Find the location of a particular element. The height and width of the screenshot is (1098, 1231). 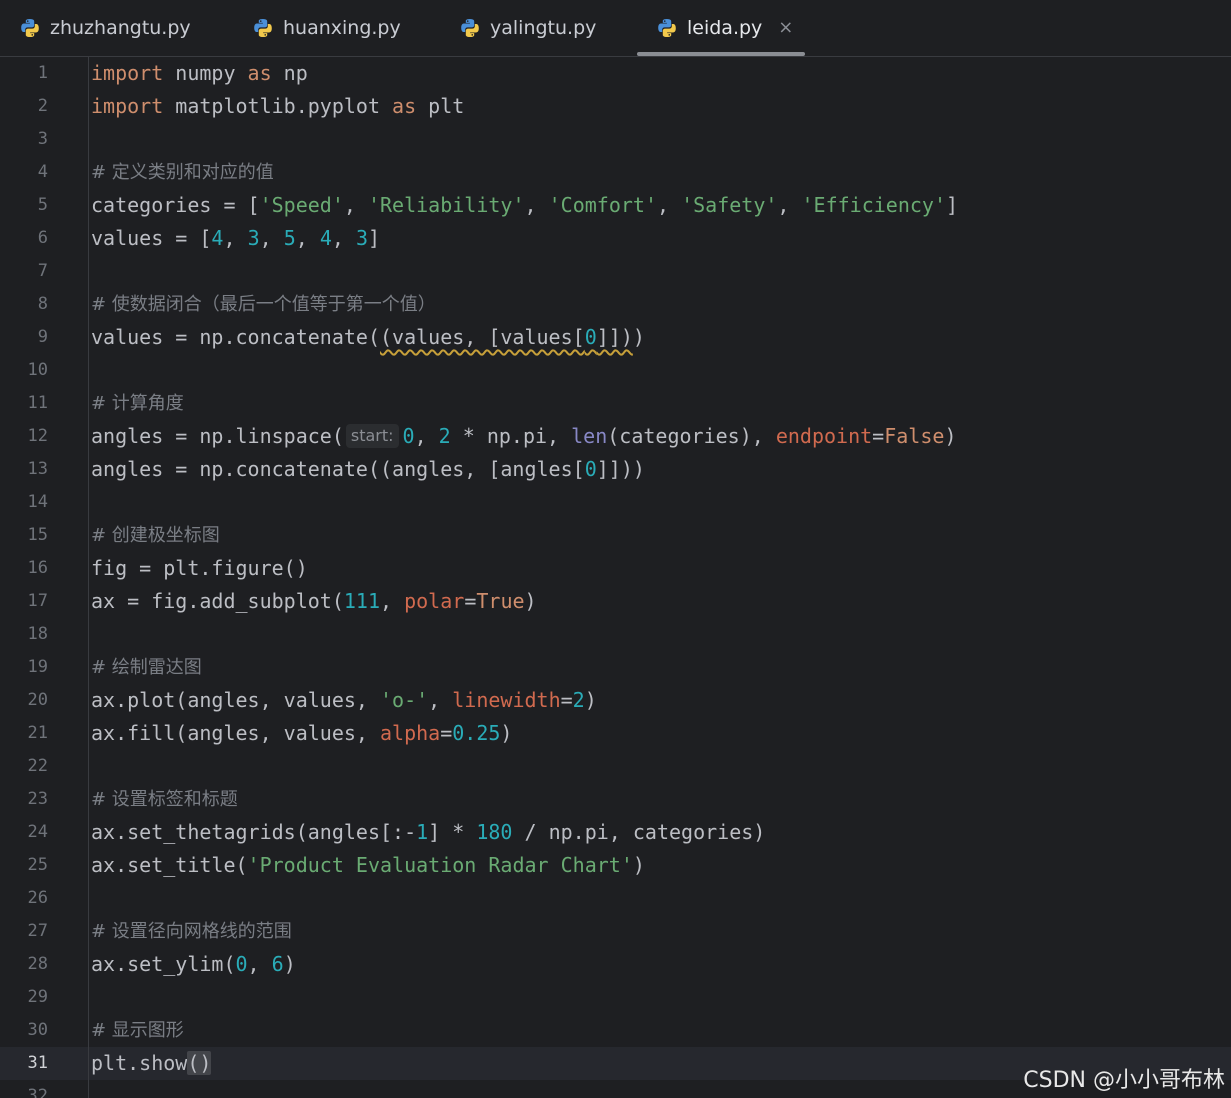

code-token: ] is located at coordinates (374, 238).